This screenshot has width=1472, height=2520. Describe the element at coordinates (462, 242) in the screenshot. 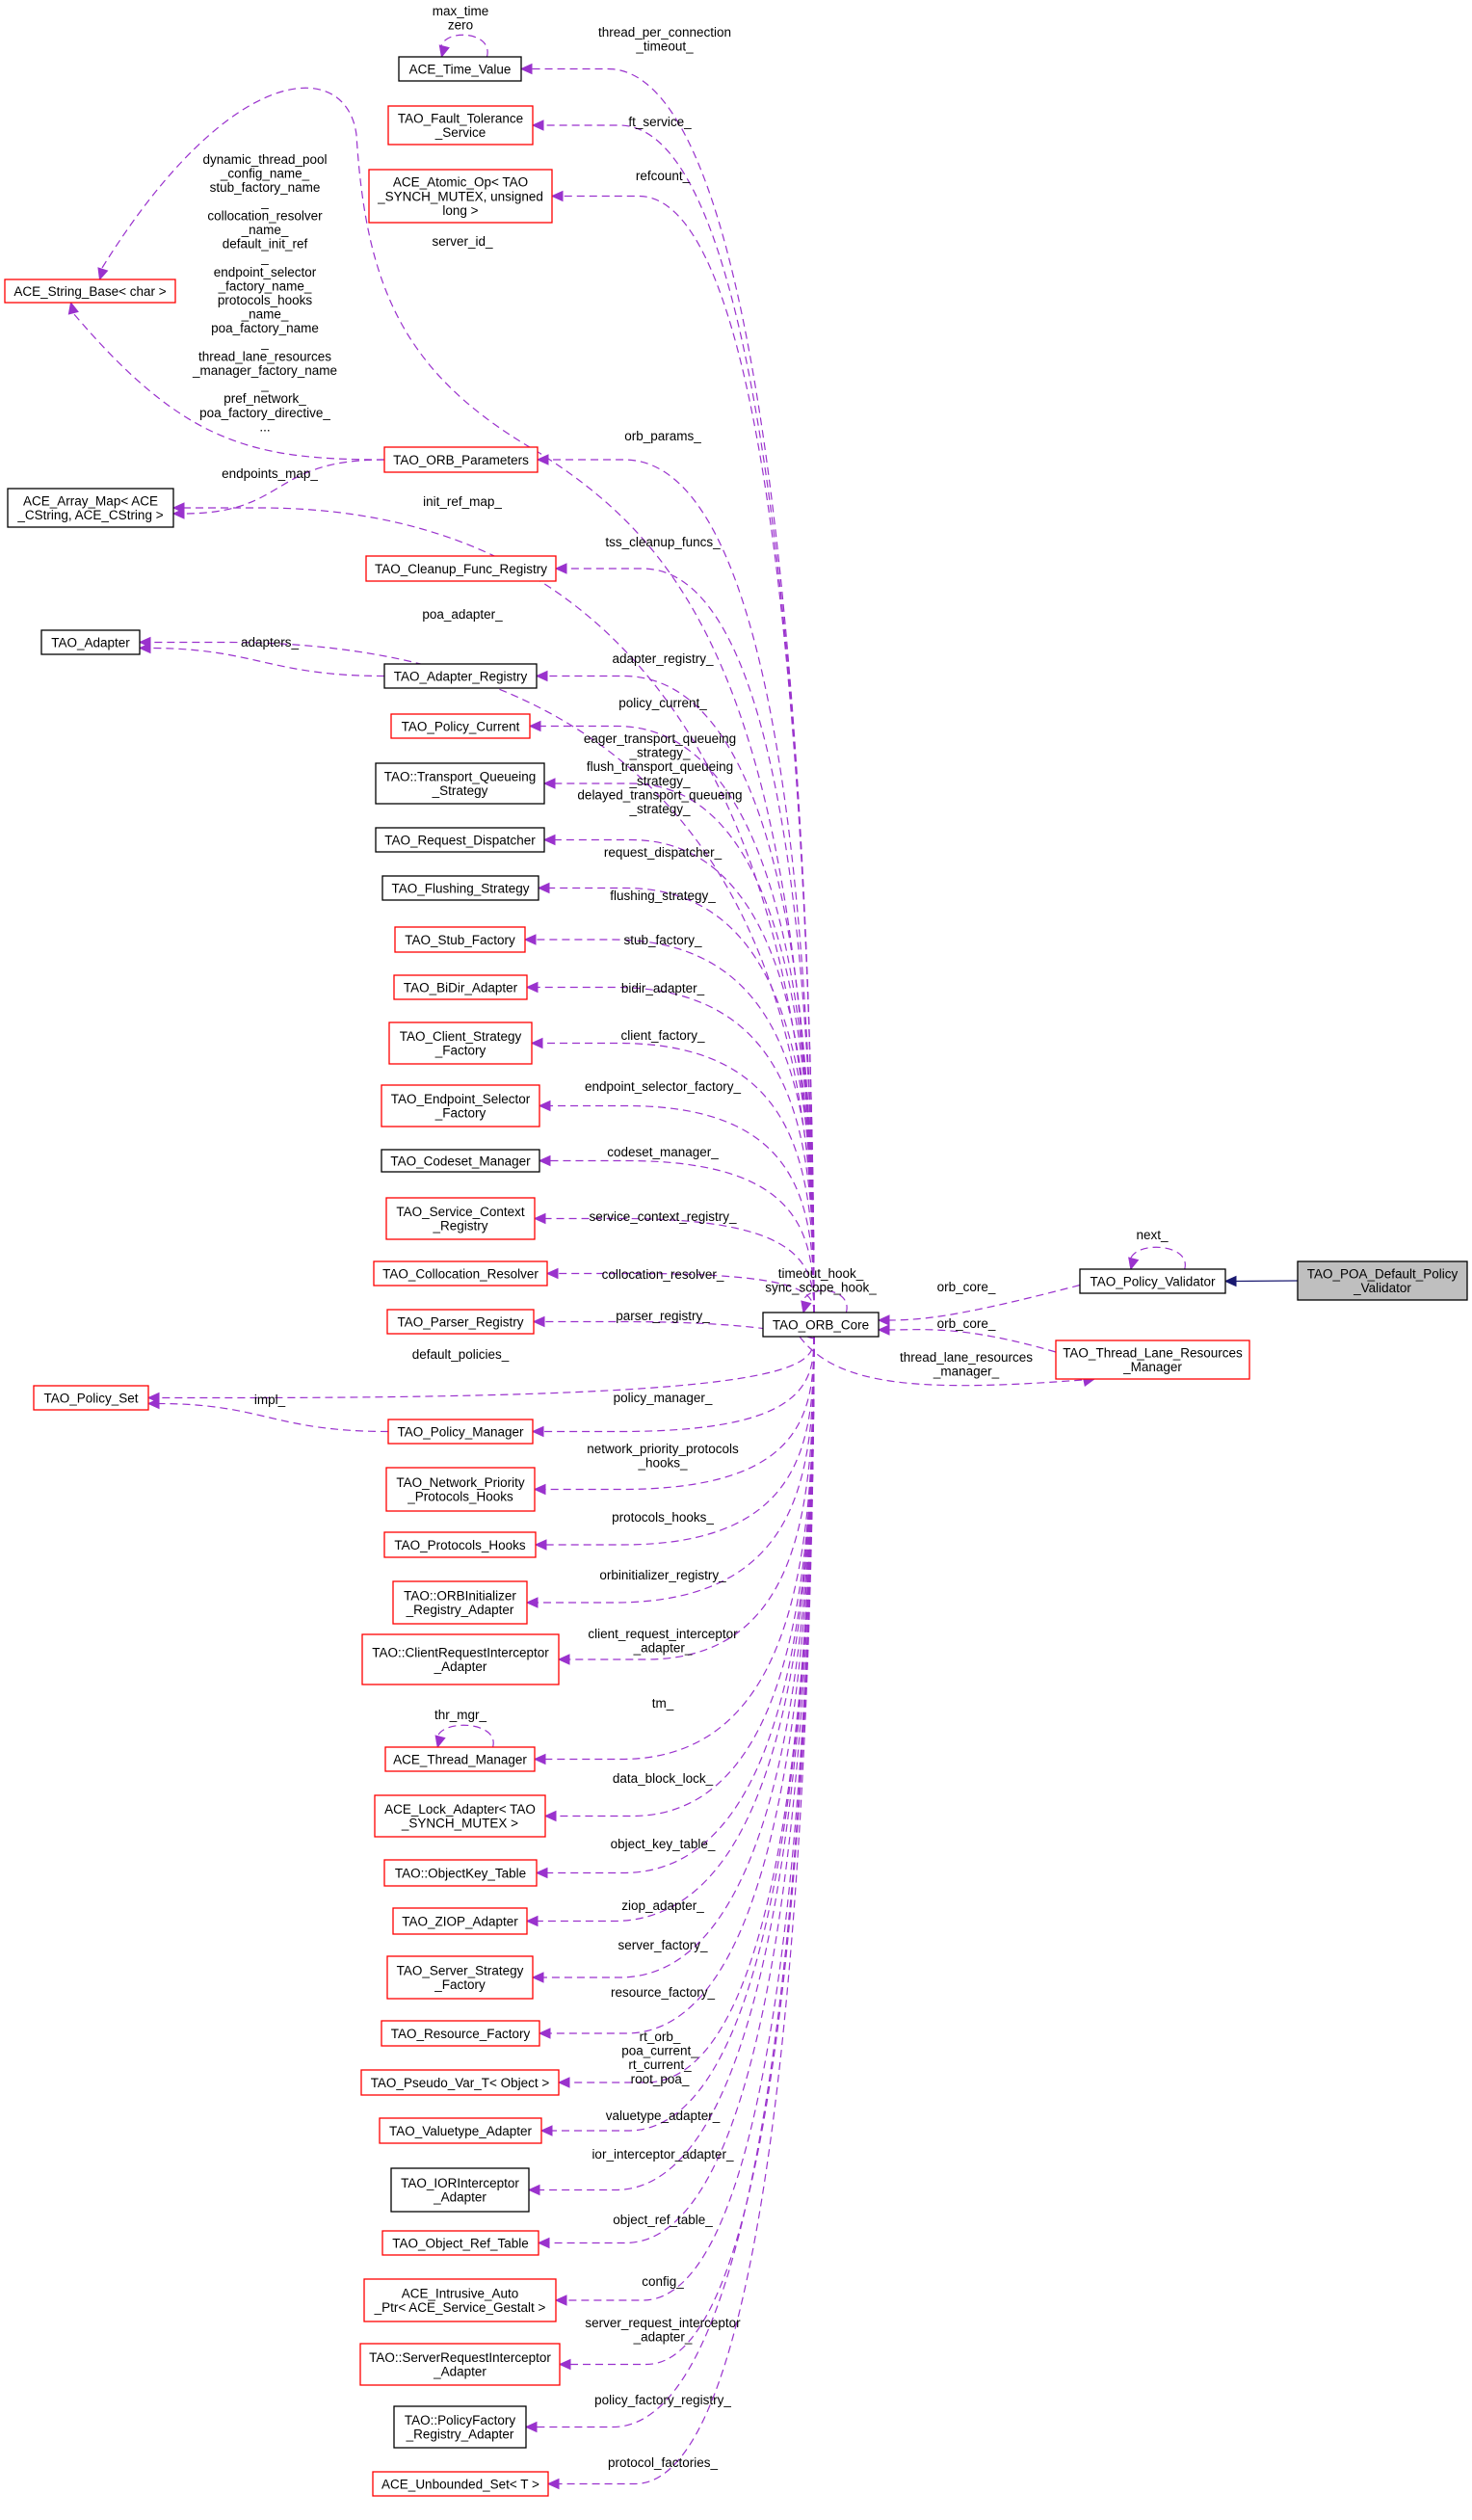

I see `edge-label: server_id_` at that location.